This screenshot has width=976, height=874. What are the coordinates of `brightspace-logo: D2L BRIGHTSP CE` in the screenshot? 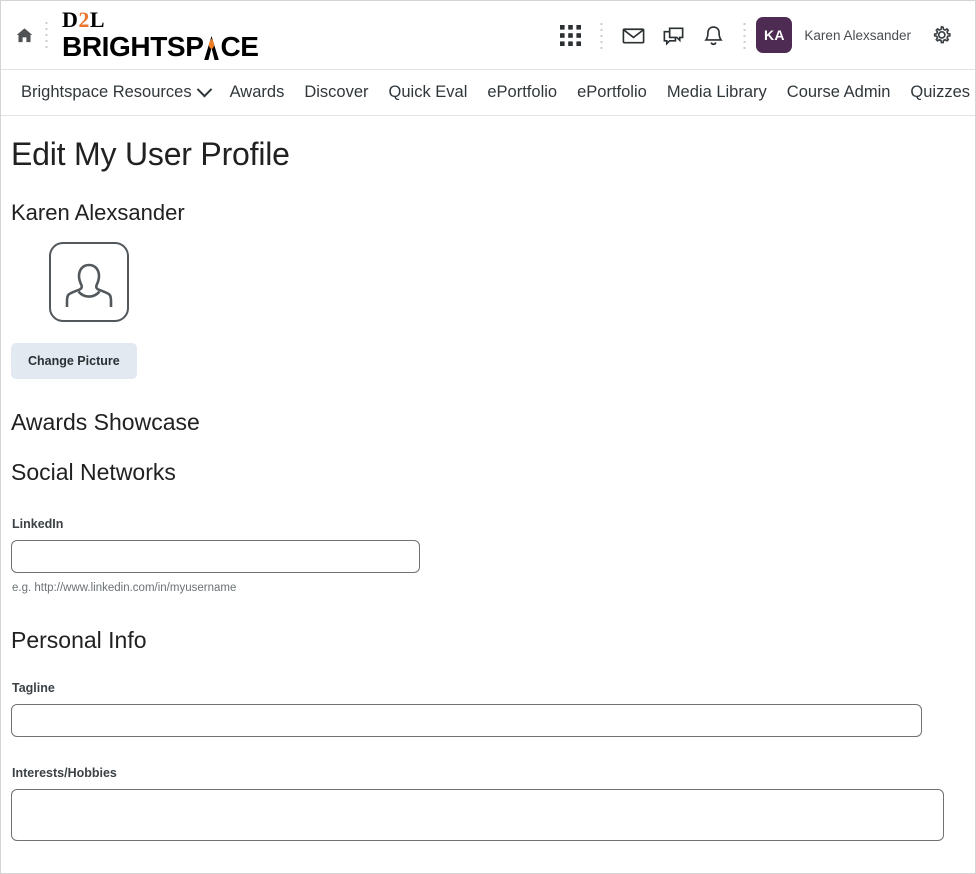 It's located at (160, 34).